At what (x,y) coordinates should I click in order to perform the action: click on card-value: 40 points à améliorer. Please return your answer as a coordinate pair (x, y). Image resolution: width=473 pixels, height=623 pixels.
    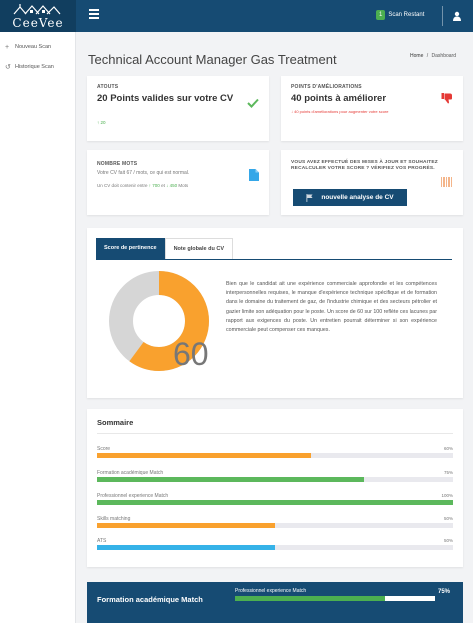
    Looking at the image, I should click on (339, 98).